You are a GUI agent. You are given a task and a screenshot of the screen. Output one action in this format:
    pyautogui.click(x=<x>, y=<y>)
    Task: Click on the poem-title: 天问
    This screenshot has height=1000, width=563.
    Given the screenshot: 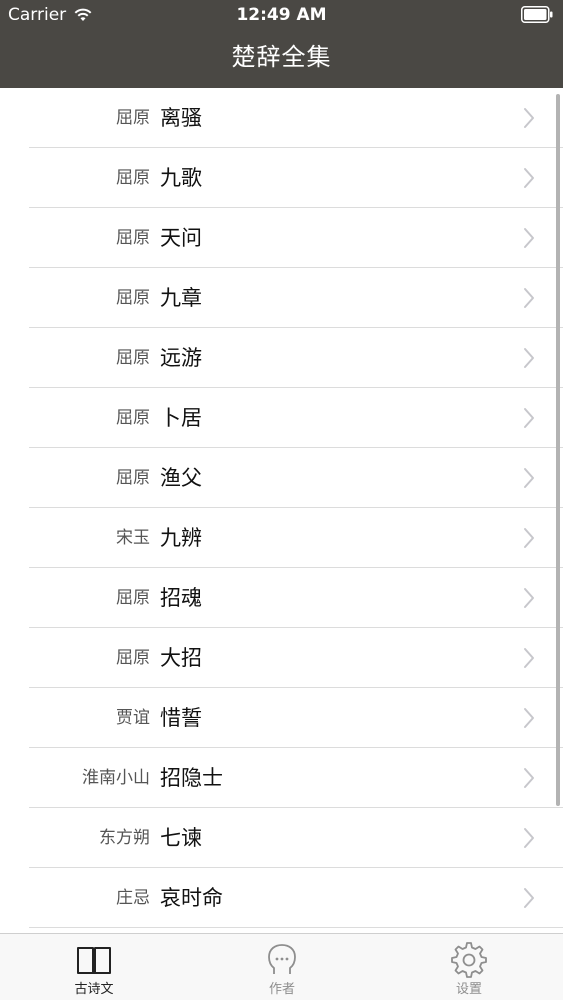 What is the action you would take?
    pyautogui.click(x=181, y=238)
    